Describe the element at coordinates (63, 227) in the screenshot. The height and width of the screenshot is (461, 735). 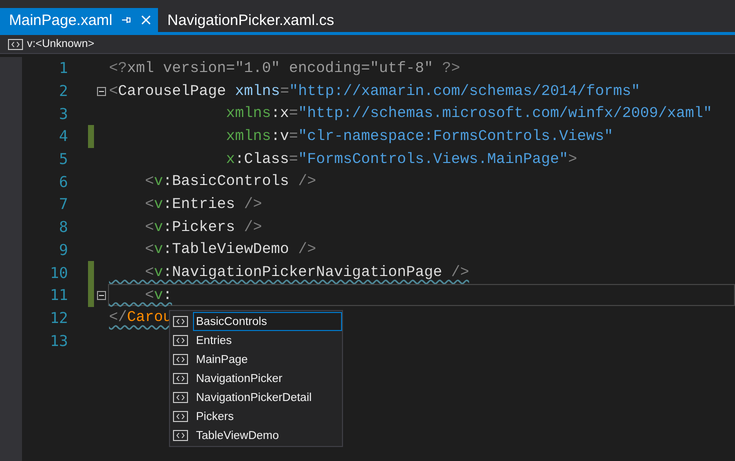
I see `line-number: 8` at that location.